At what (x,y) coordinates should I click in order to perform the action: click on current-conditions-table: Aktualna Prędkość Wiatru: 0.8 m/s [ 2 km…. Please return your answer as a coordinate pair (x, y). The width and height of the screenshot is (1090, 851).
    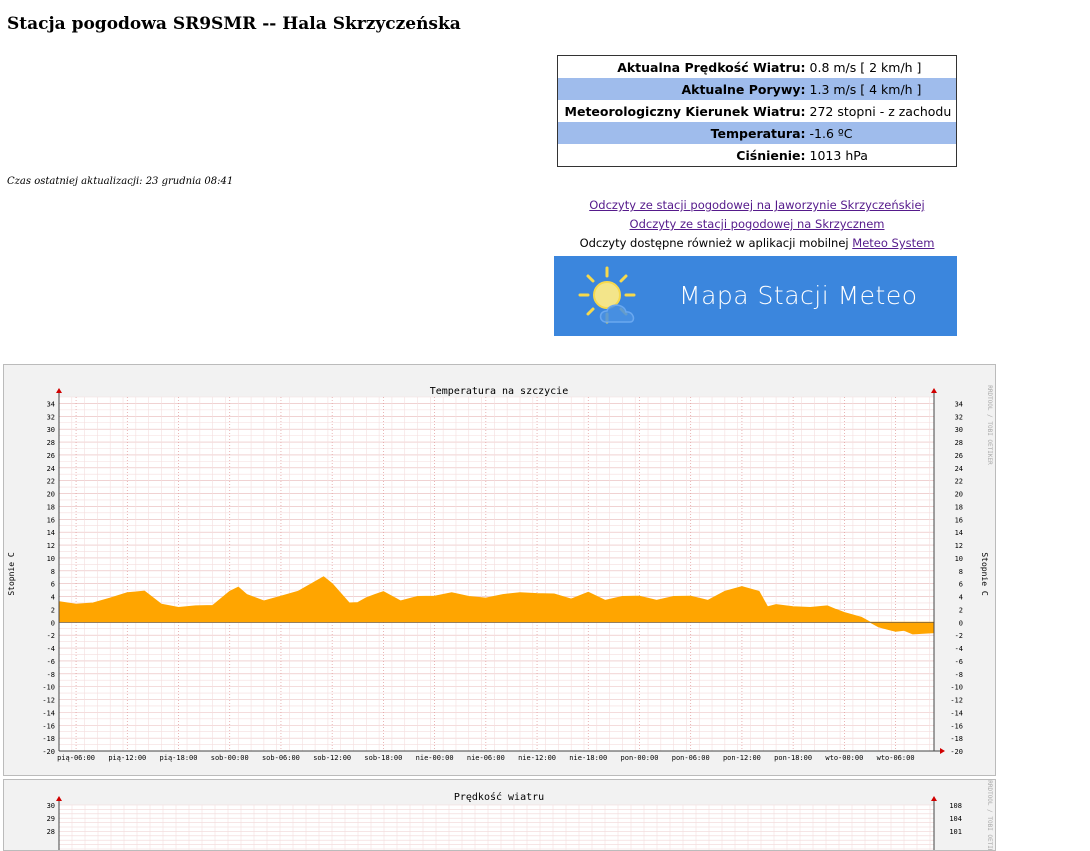
    Looking at the image, I should click on (757, 111).